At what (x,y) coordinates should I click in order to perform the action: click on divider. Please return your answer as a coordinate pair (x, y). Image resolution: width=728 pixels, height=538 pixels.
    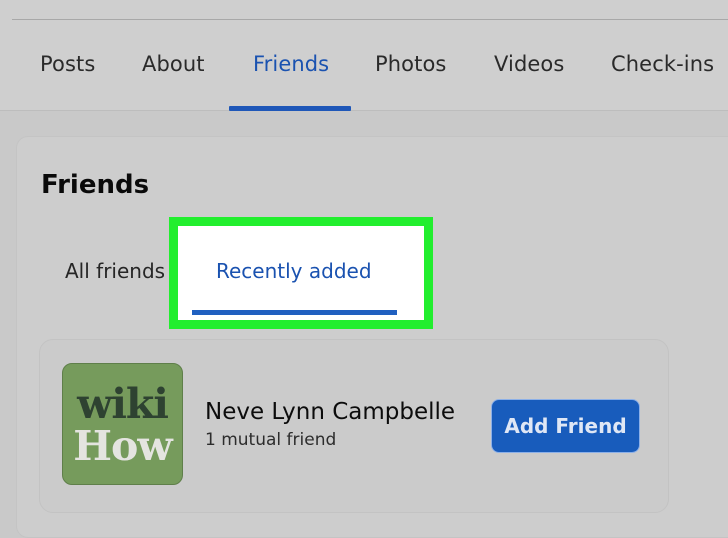
    Looking at the image, I should click on (370, 19).